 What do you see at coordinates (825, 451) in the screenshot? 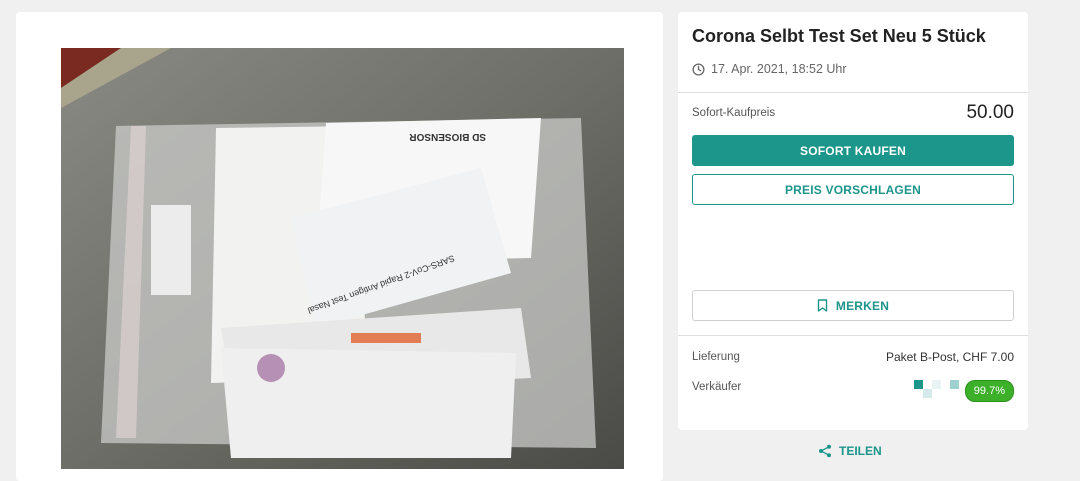
I see `share-icon` at bounding box center [825, 451].